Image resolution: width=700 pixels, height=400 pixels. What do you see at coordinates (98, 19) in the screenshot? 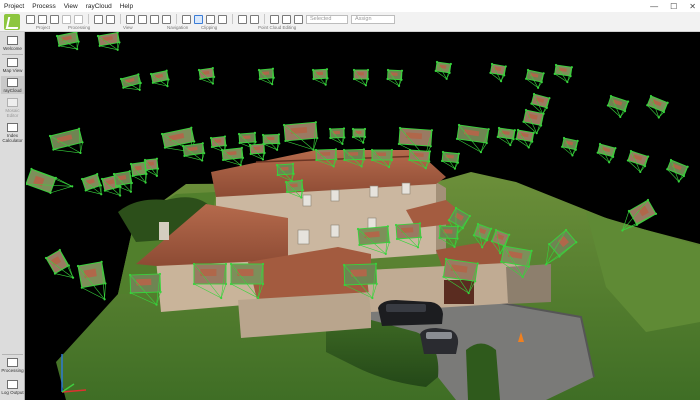
I see `run-processing-icon` at bounding box center [98, 19].